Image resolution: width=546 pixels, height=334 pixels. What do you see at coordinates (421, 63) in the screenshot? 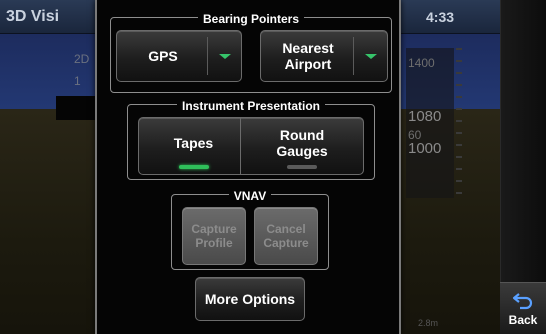
I see `background-tape-value: 1400` at bounding box center [421, 63].